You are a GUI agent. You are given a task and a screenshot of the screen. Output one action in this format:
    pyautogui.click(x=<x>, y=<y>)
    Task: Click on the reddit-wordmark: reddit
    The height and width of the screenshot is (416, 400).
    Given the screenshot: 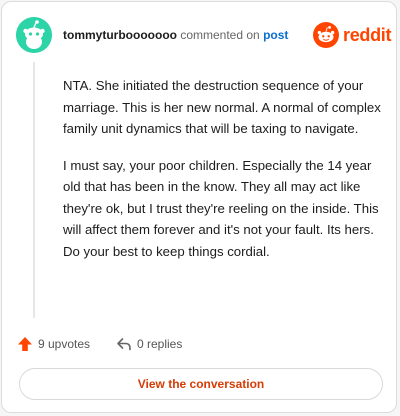 What is the action you would take?
    pyautogui.click(x=367, y=34)
    